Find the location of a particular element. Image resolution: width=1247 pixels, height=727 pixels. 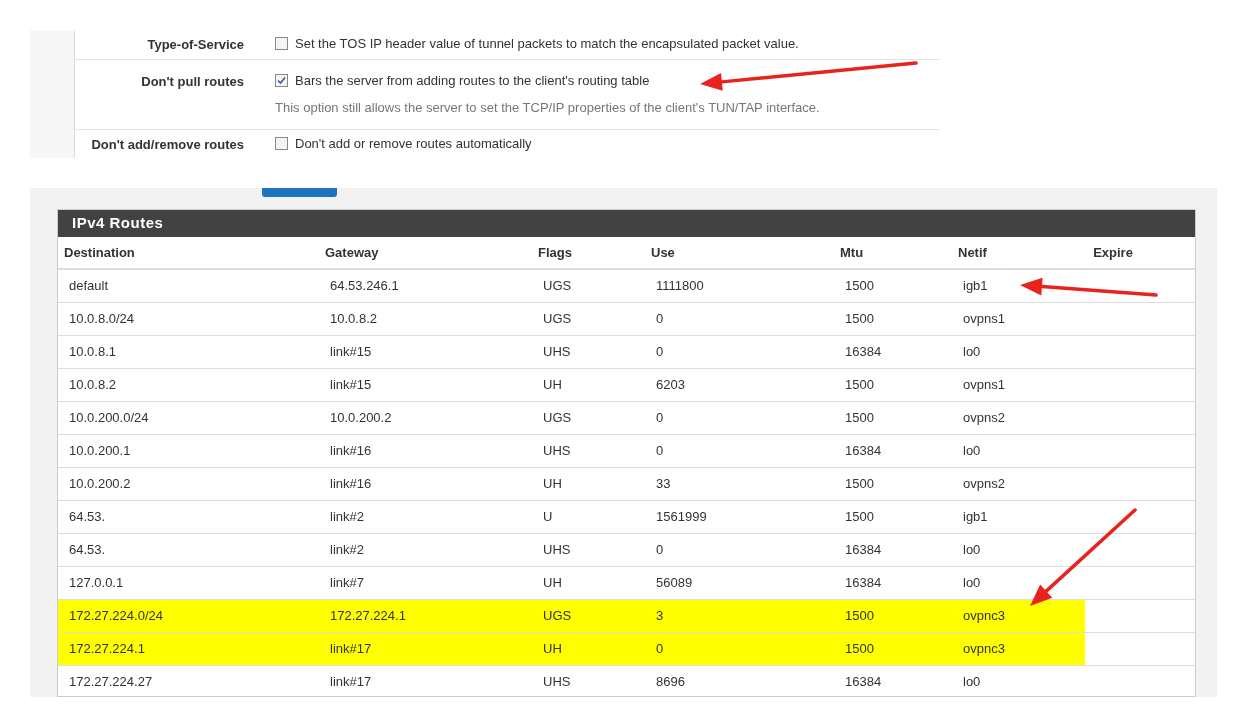

checkbox-label: Set the TOS IP header value of tunnel packets to match the encapsulated packet value. is located at coordinates (547, 44).